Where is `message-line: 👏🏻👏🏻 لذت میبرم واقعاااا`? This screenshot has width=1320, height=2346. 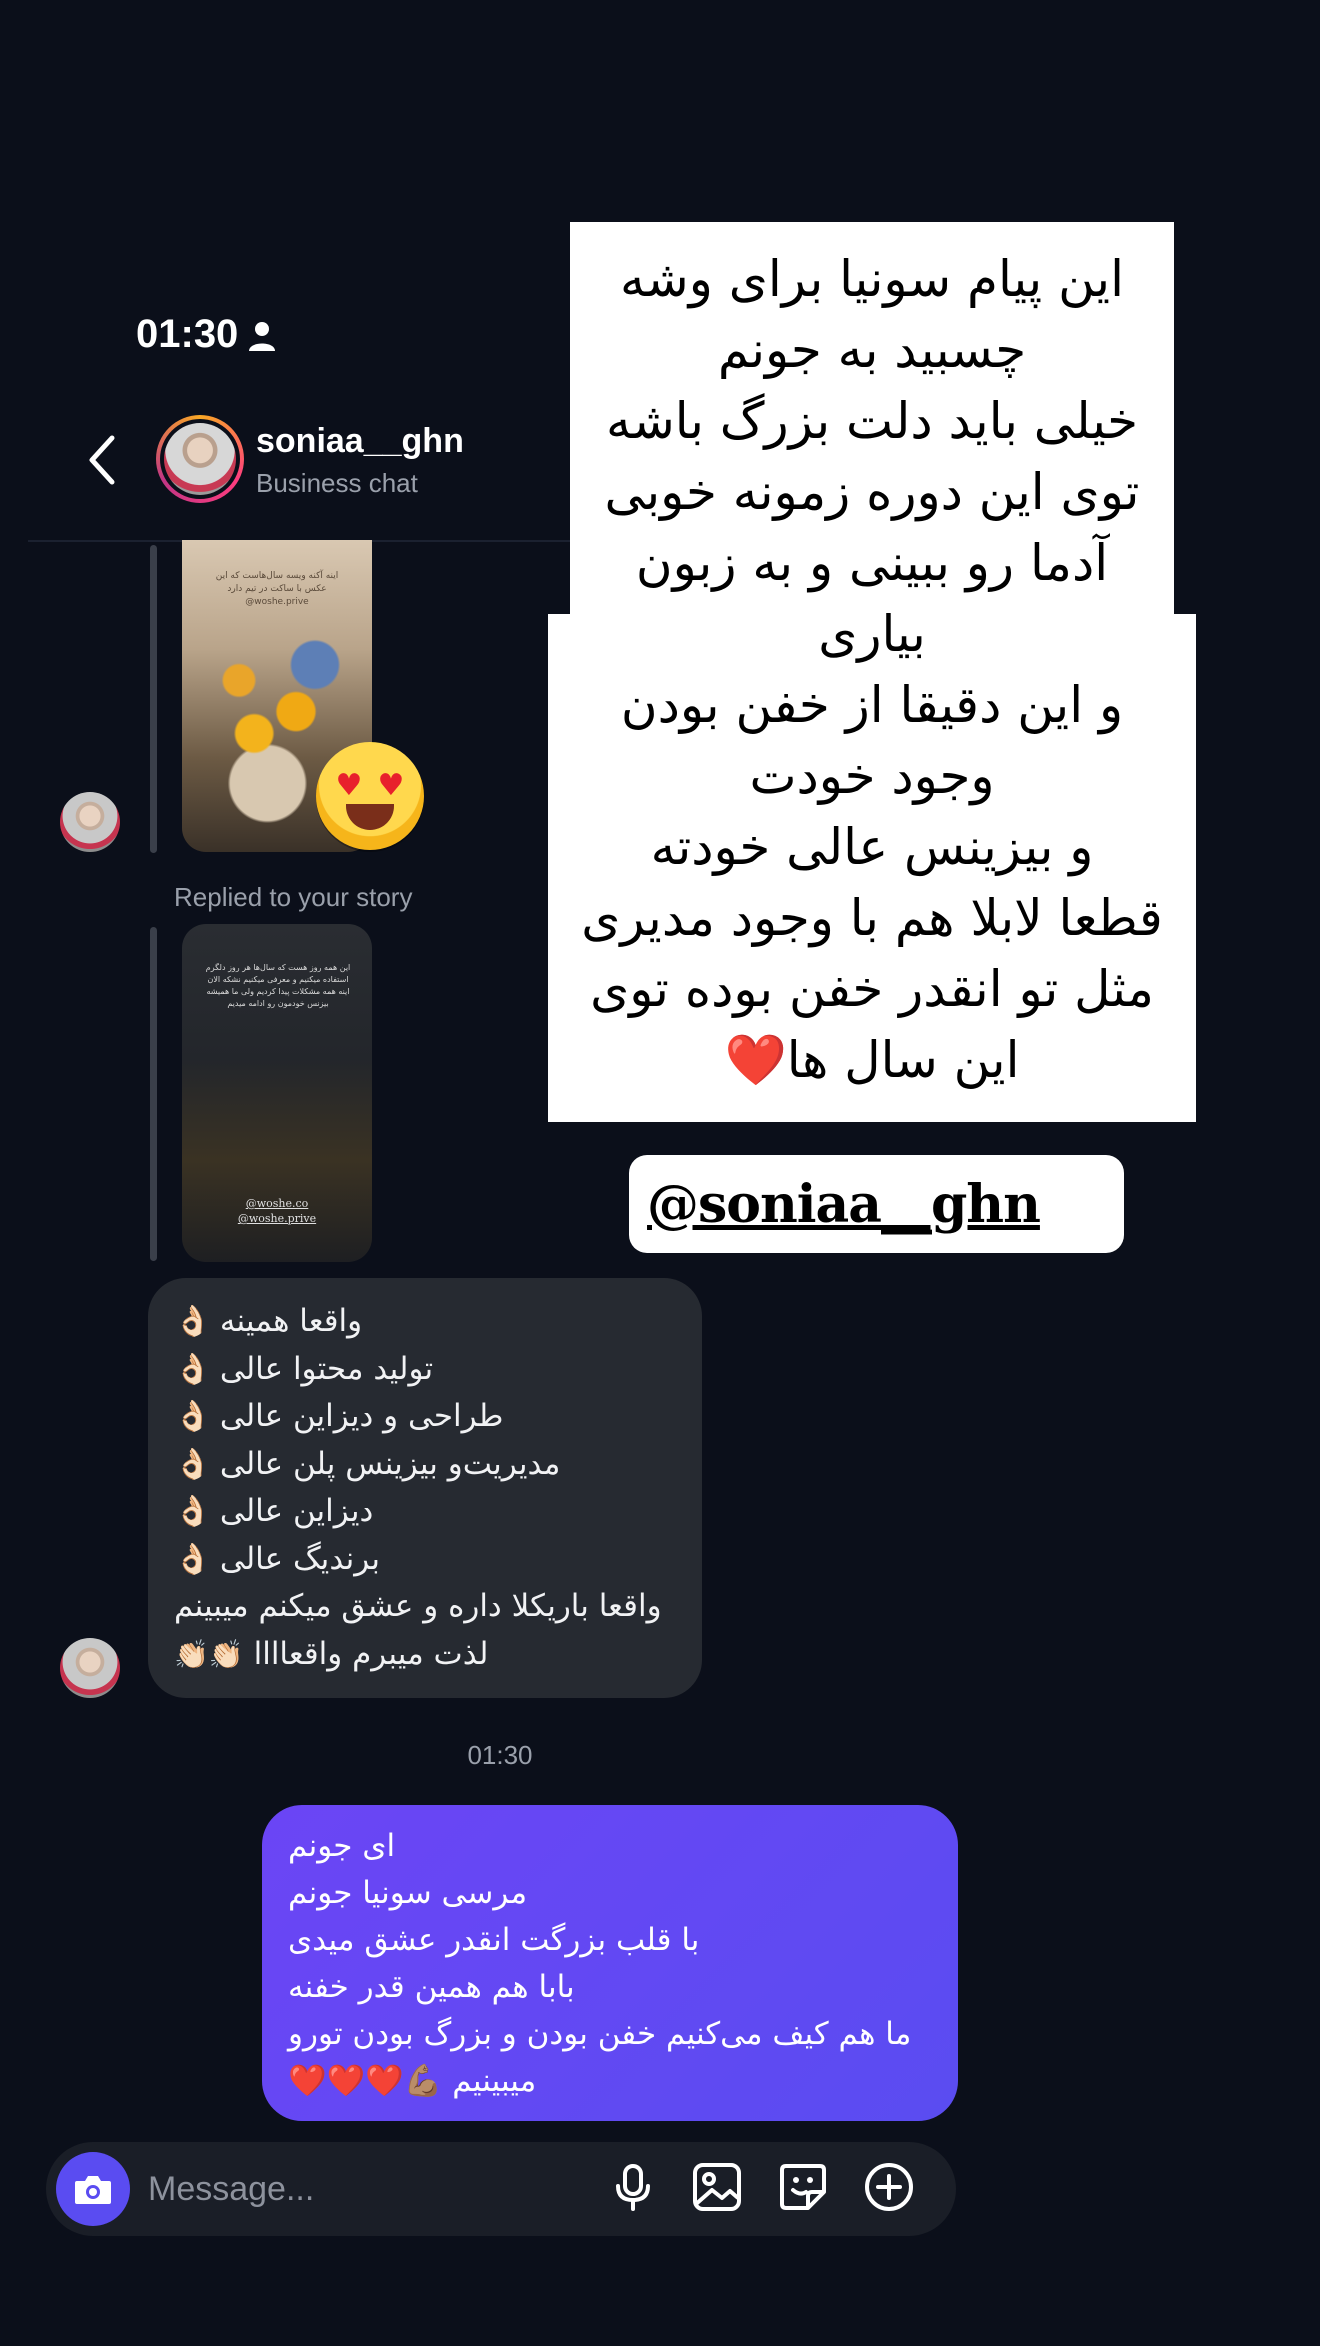
message-line: 👏🏻👏🏻 لذت میبرم واقعاااا is located at coordinates (331, 1653).